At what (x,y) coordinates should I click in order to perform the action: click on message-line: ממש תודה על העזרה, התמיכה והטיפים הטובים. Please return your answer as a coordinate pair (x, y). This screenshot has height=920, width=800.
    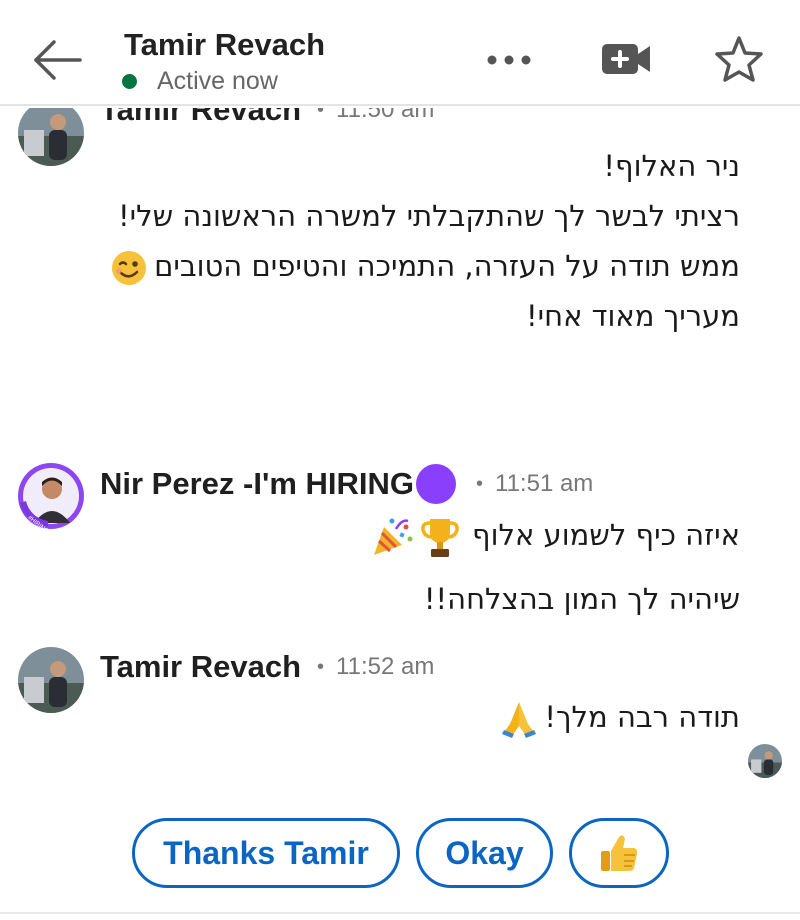
    Looking at the image, I should click on (420, 266).